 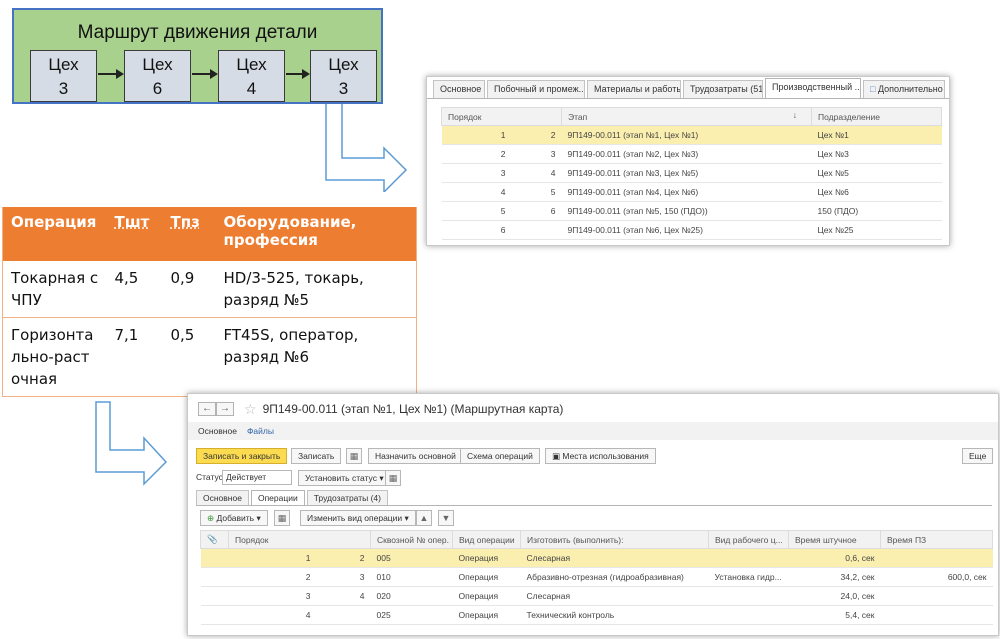 I want to click on col-op-number: Сквозной № опер., so click(x=412, y=539).